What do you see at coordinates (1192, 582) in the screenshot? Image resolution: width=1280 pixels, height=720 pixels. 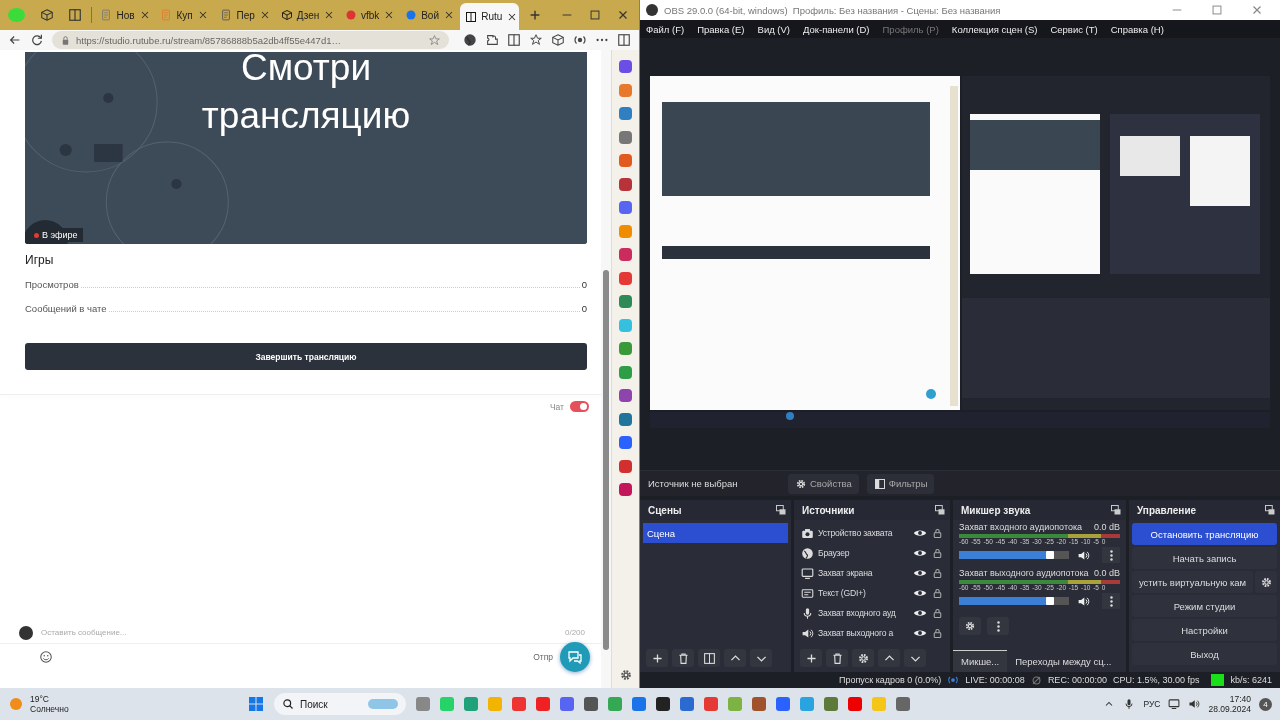 I see `control-button: устить виртуальную кам` at bounding box center [1192, 582].